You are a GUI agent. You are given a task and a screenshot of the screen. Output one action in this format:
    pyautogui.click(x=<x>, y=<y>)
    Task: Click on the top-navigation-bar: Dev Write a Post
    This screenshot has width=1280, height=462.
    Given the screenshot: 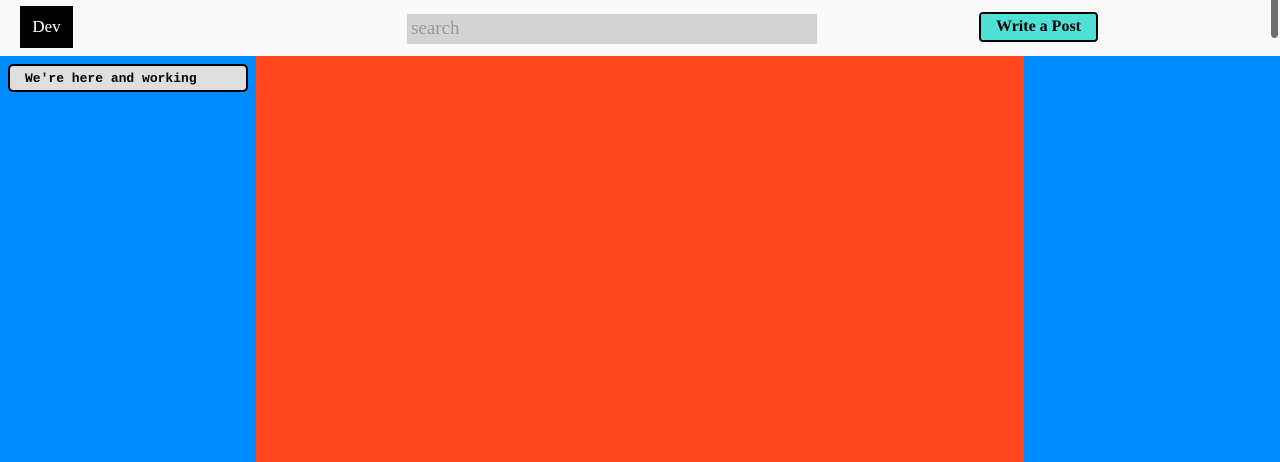 What is the action you would take?
    pyautogui.click(x=640, y=28)
    